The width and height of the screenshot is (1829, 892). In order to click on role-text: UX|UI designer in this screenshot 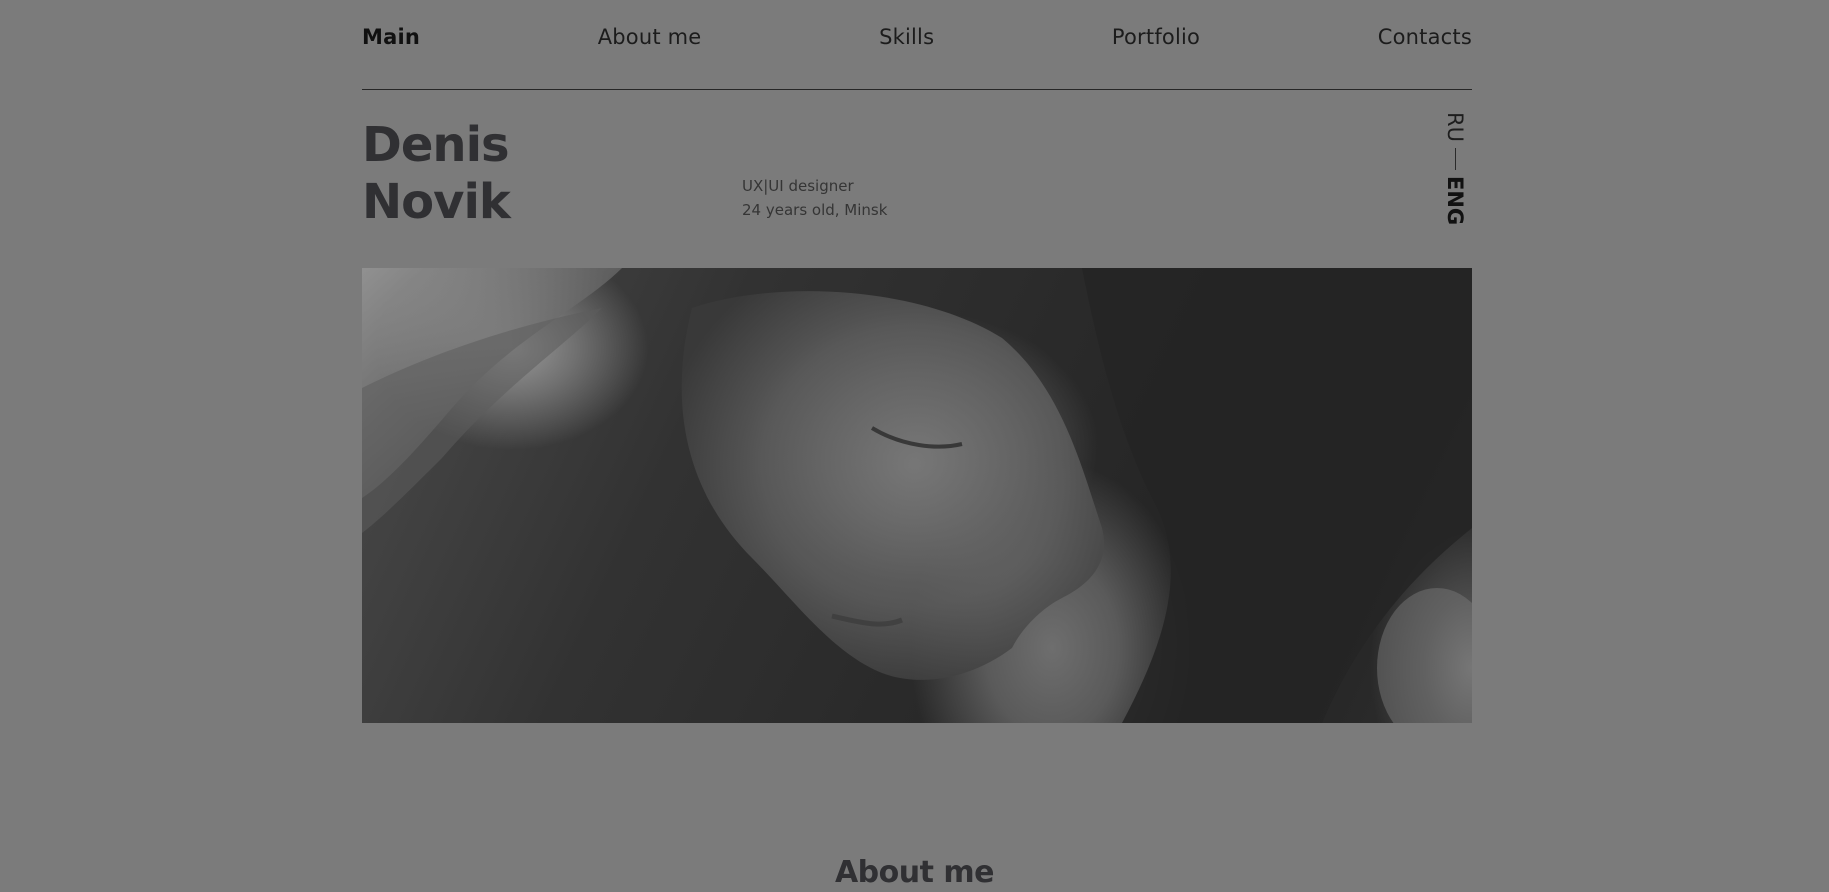, I will do `click(798, 186)`.